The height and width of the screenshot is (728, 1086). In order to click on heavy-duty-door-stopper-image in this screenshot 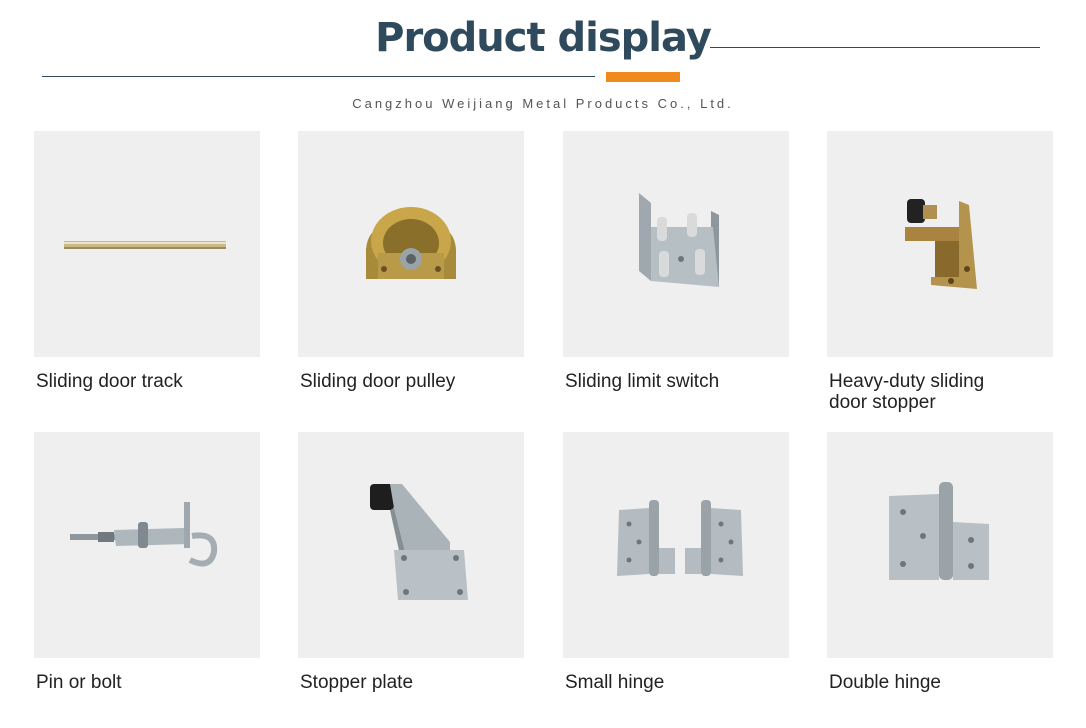, I will do `click(941, 244)`.